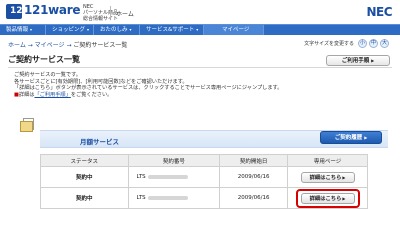 Image resolution: width=400 pixels, height=240 pixels. Describe the element at coordinates (174, 160) in the screenshot. I see `header-contract-no: 契約番号` at that location.